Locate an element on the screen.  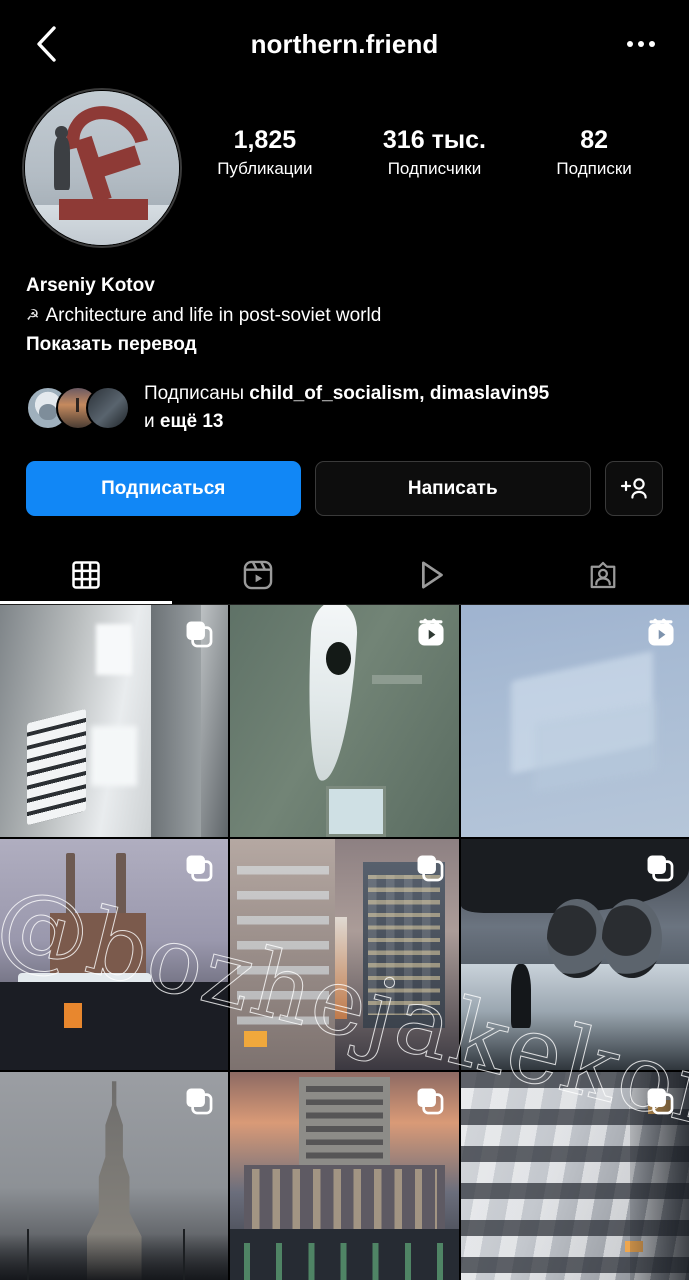
follow-button: Подписаться is located at coordinates (163, 489).